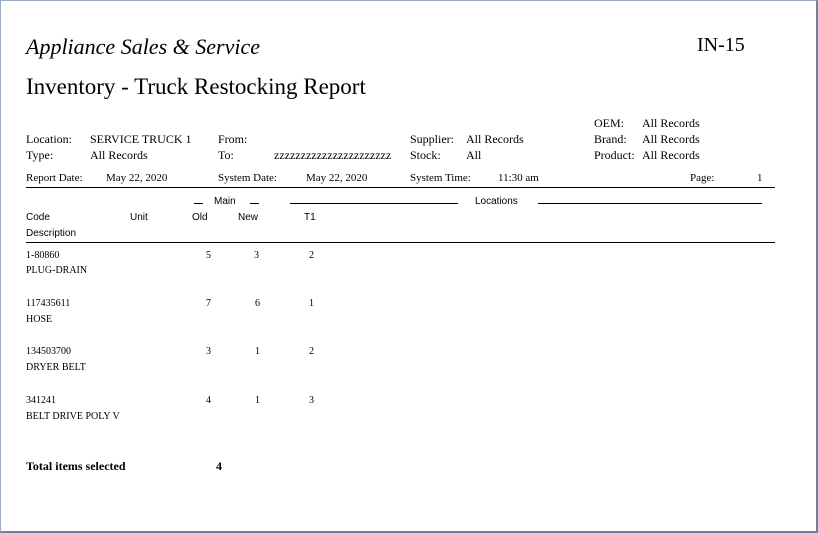 The width and height of the screenshot is (818, 533). Describe the element at coordinates (702, 178) in the screenshot. I see `page-label: Page:` at that location.